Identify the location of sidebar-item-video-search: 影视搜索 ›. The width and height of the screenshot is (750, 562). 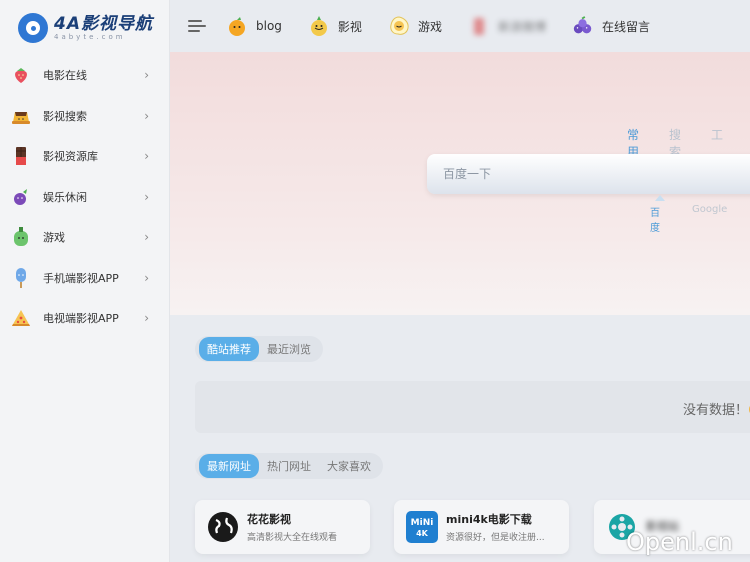
(84, 116).